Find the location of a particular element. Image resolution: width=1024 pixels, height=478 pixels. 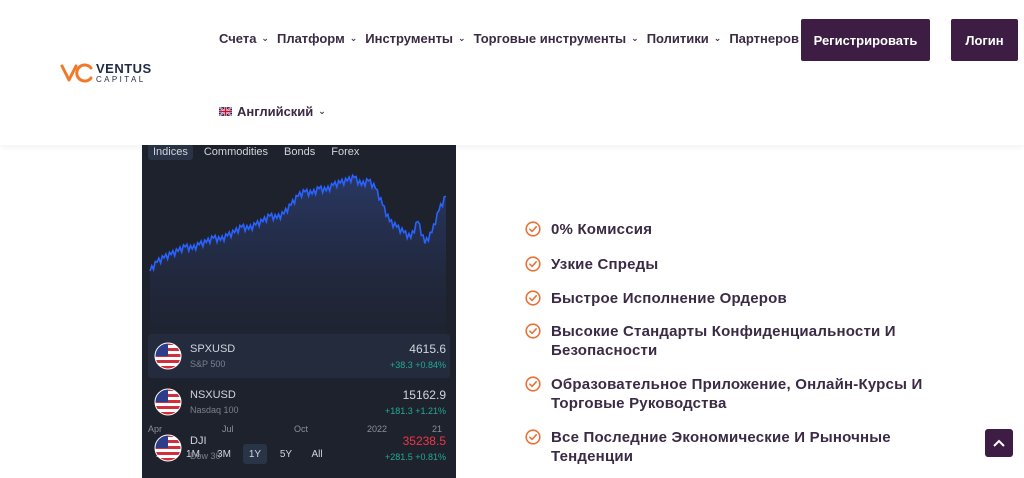

logo: VENTUS CAPITAL is located at coordinates (106, 73).